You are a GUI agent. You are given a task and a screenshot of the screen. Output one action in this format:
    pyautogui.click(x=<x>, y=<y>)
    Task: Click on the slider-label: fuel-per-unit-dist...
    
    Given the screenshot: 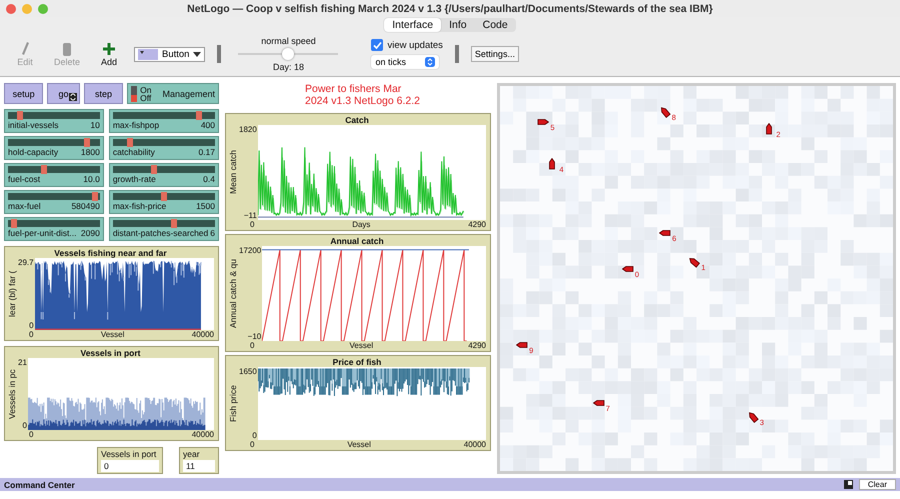 What is the action you would take?
    pyautogui.click(x=42, y=233)
    